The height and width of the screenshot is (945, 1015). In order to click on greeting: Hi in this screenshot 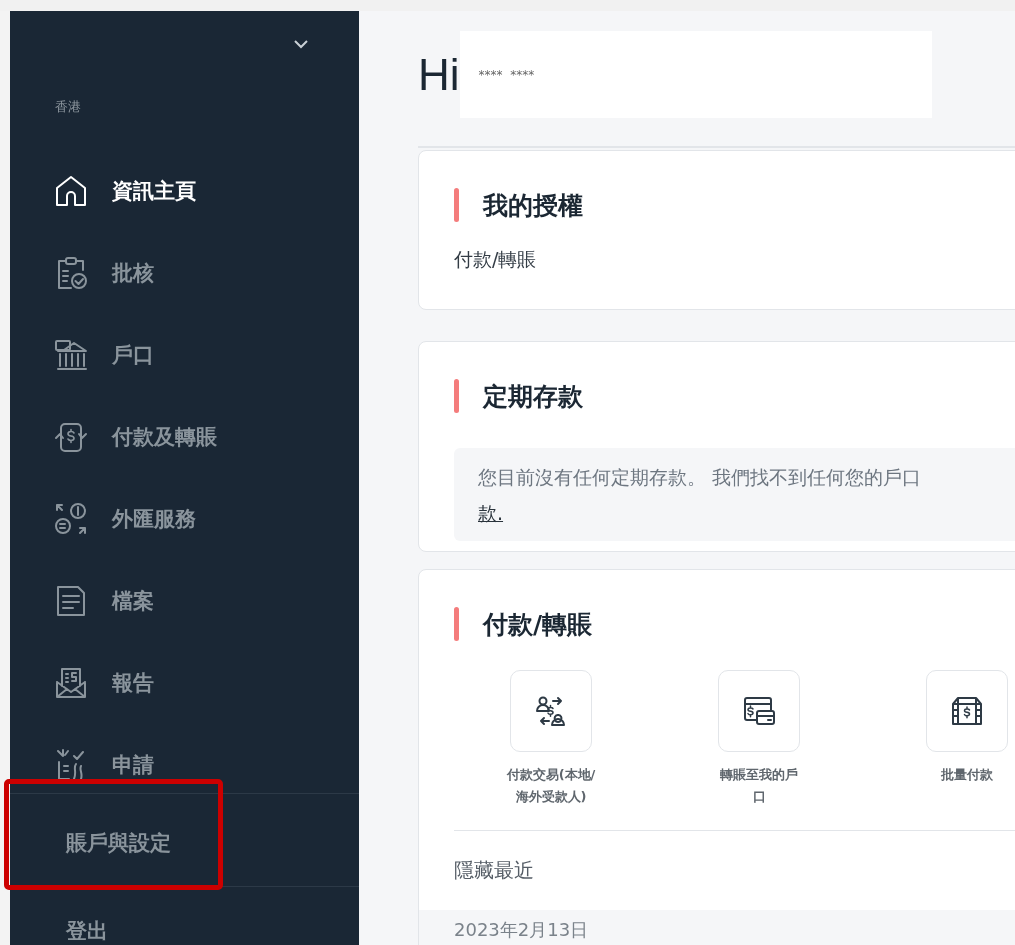, I will do `click(439, 74)`.